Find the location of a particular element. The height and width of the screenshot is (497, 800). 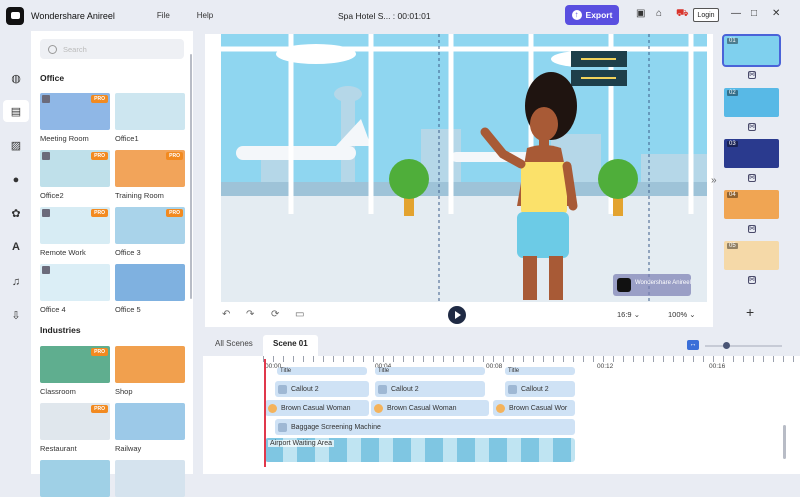

library-card: PRO Classroom is located at coordinates (75, 371).